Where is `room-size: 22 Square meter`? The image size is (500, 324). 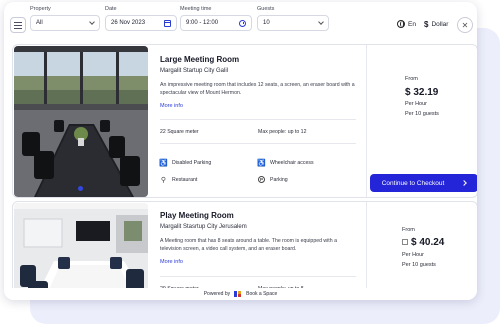 room-size: 22 Square meter is located at coordinates (179, 132).